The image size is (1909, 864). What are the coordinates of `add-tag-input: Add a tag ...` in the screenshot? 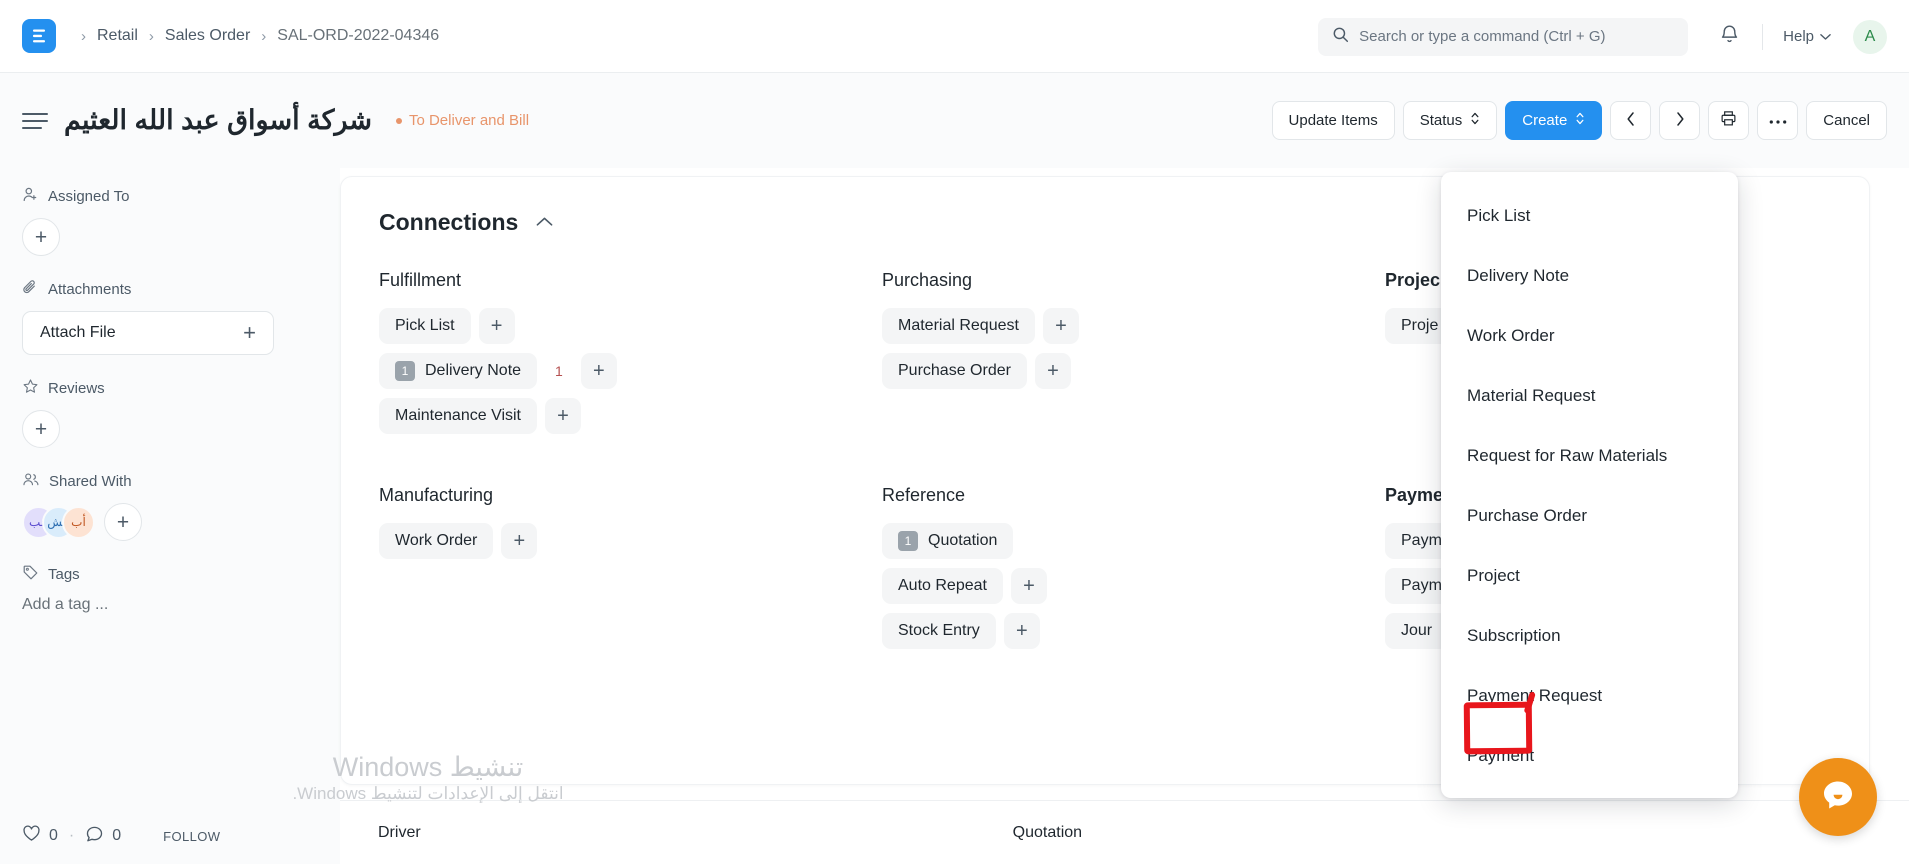 It's located at (170, 605).